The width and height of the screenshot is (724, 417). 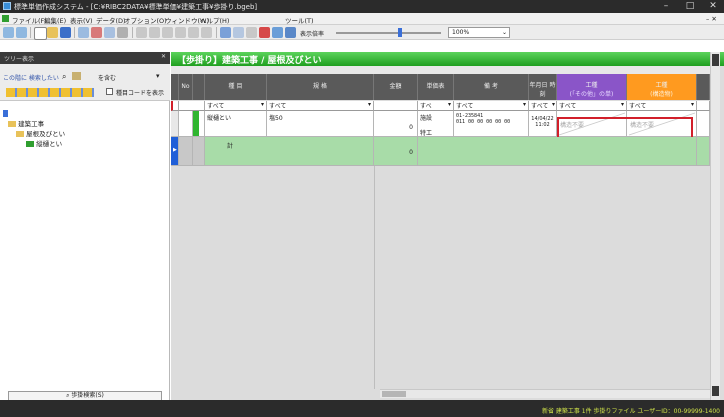 I want to click on forward-icon, so click(x=206, y=32).